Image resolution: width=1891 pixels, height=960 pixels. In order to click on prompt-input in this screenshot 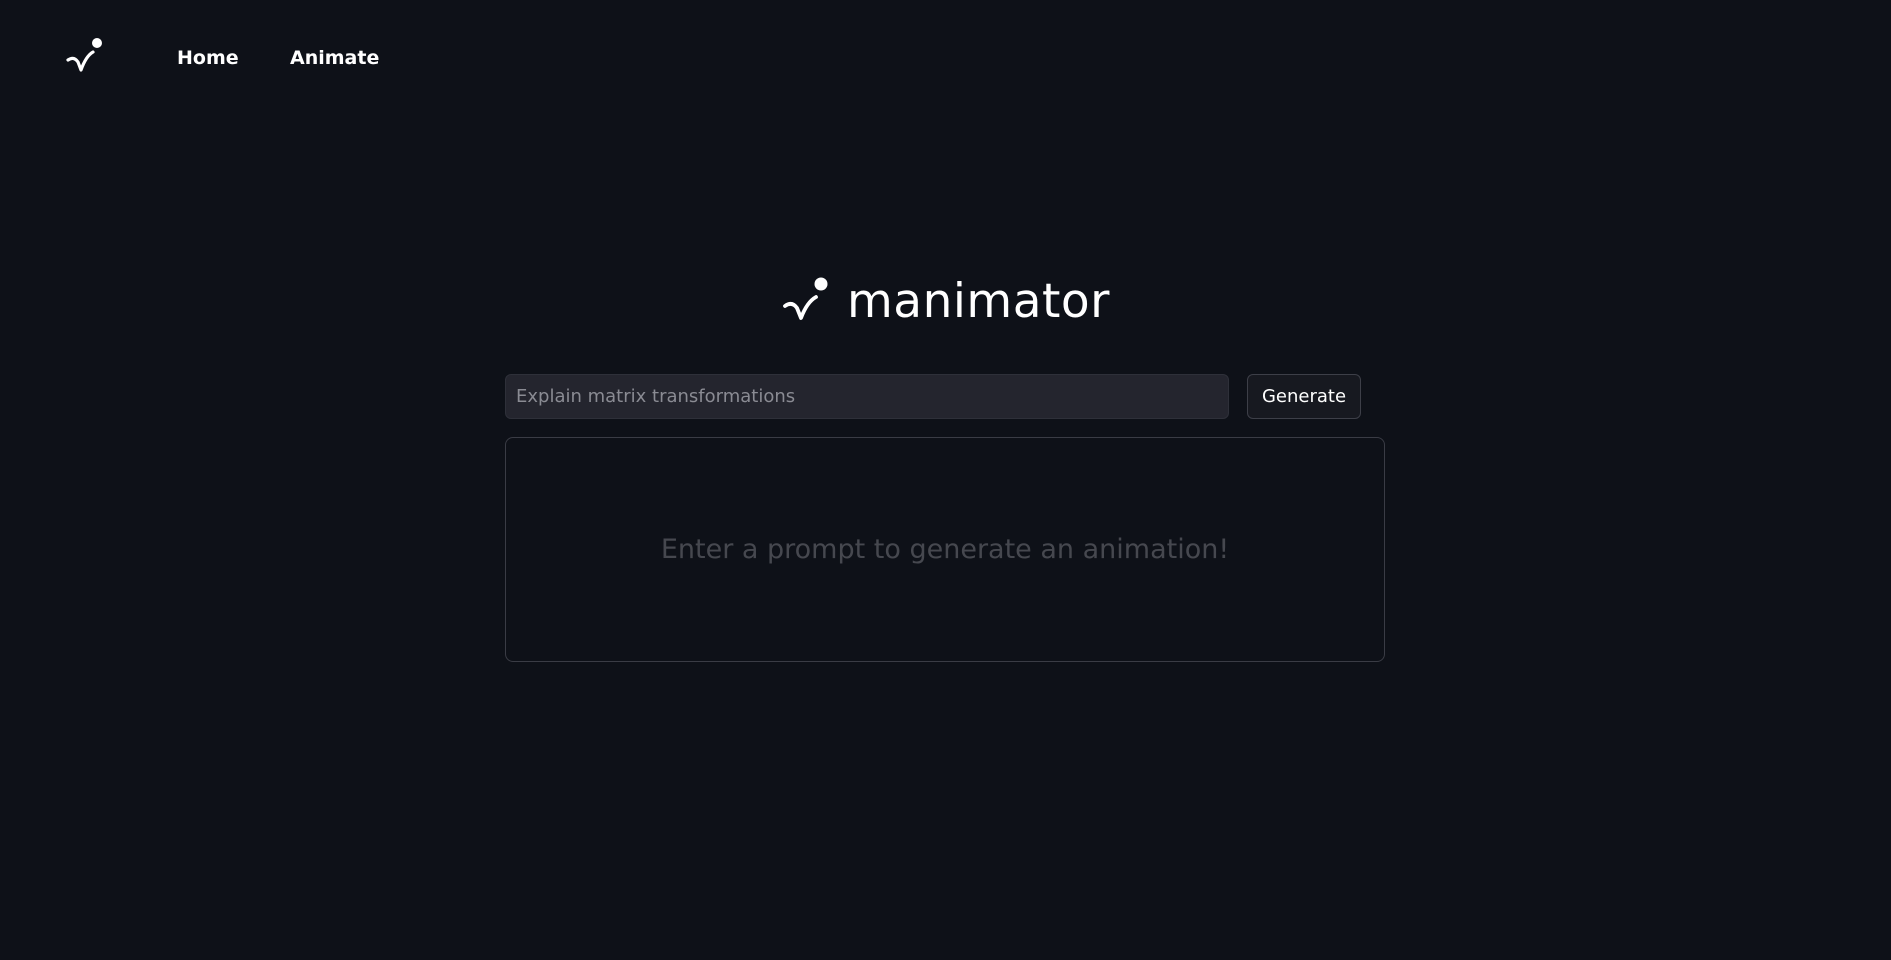, I will do `click(867, 396)`.